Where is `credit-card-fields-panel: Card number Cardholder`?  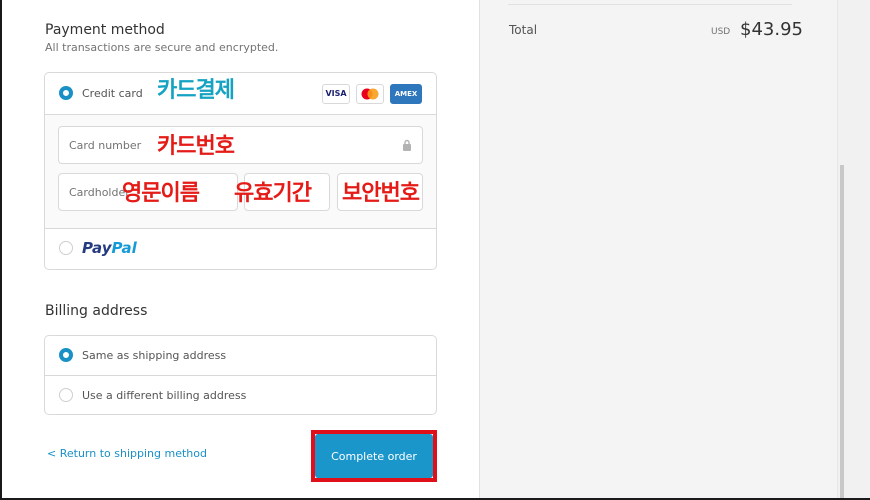 credit-card-fields-panel: Card number Cardholder is located at coordinates (240, 171).